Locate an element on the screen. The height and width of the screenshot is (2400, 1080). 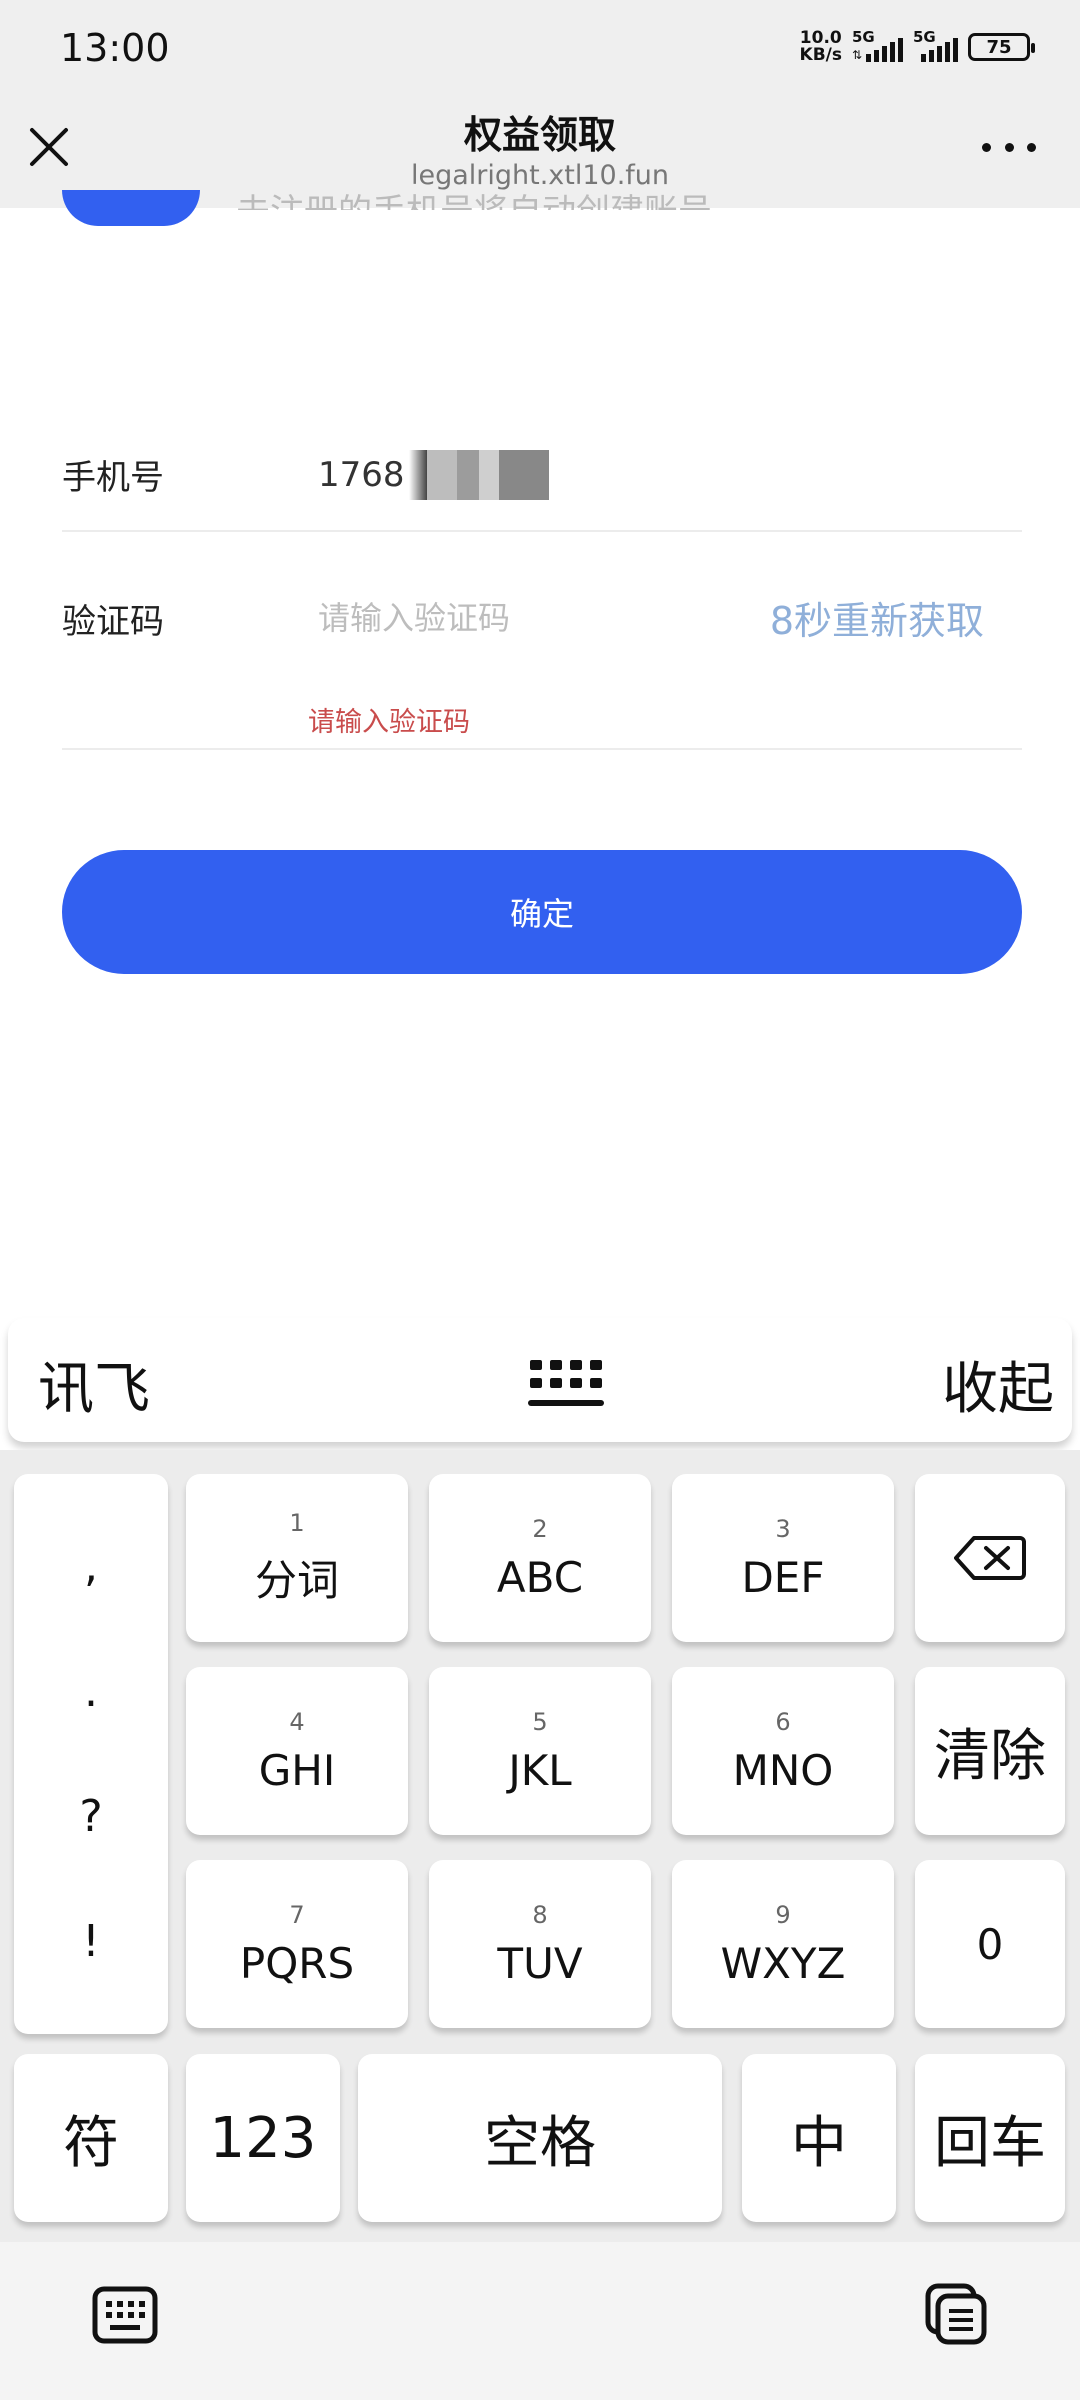
phone-redaction is located at coordinates (478, 475).